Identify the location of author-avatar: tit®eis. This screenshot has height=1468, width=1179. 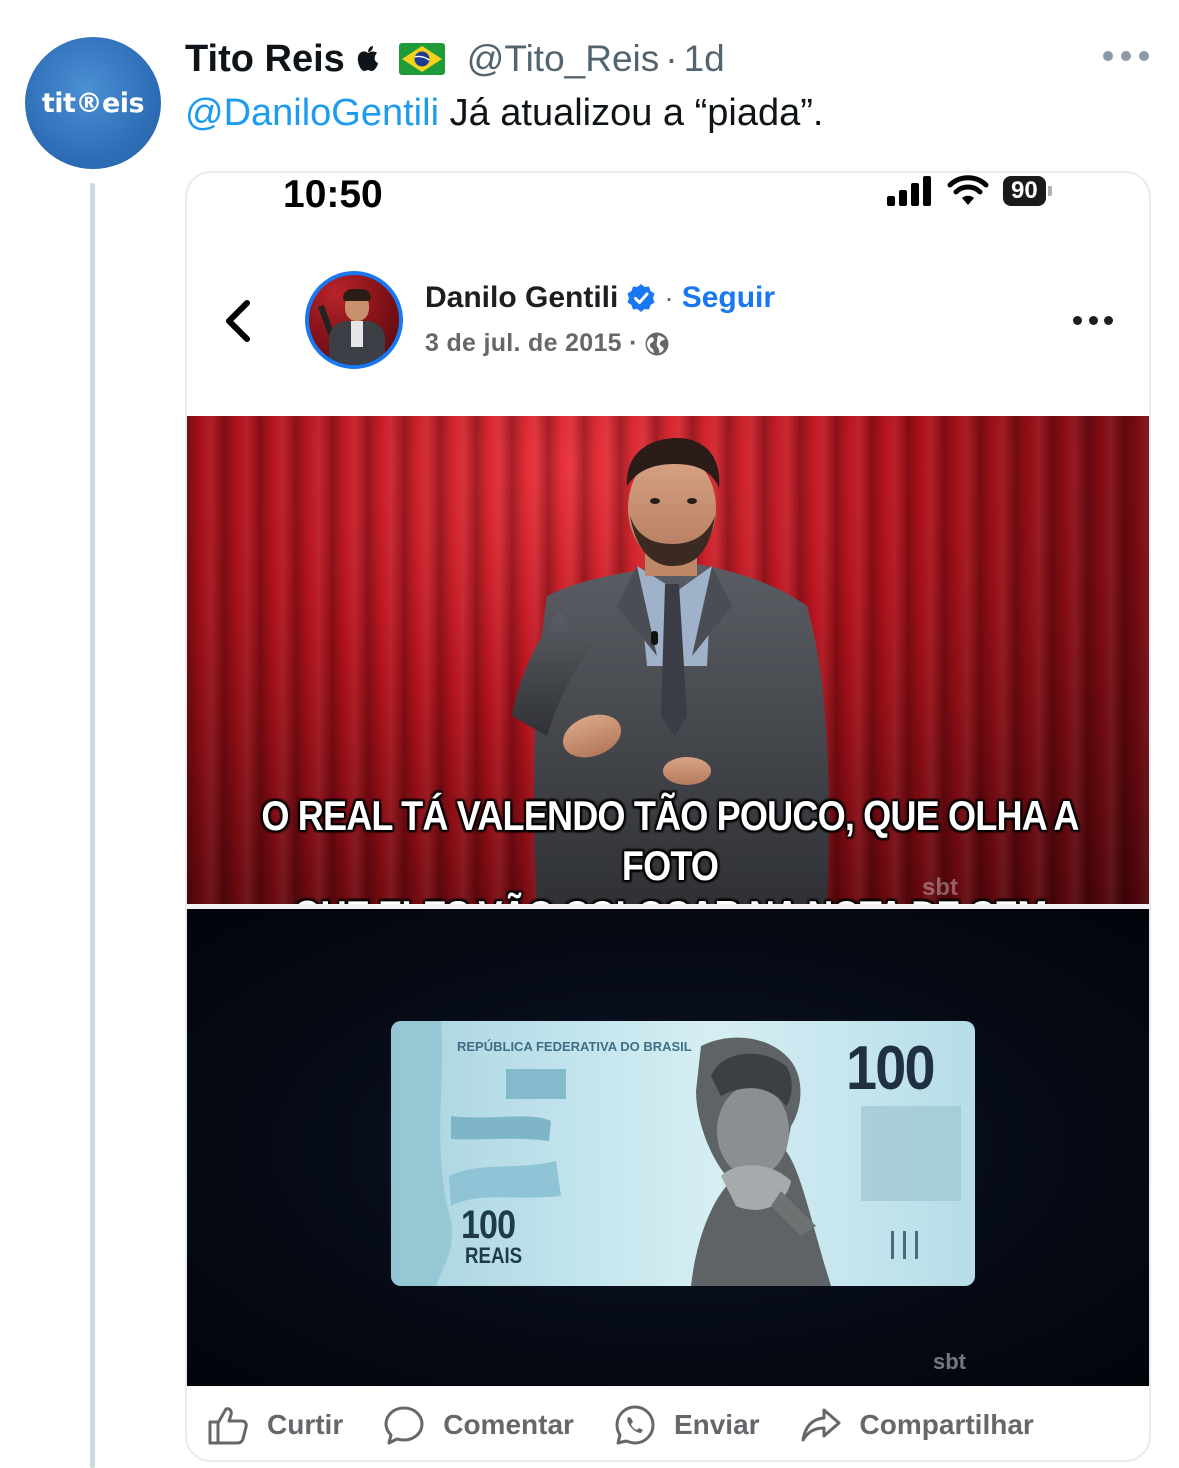
(93, 103).